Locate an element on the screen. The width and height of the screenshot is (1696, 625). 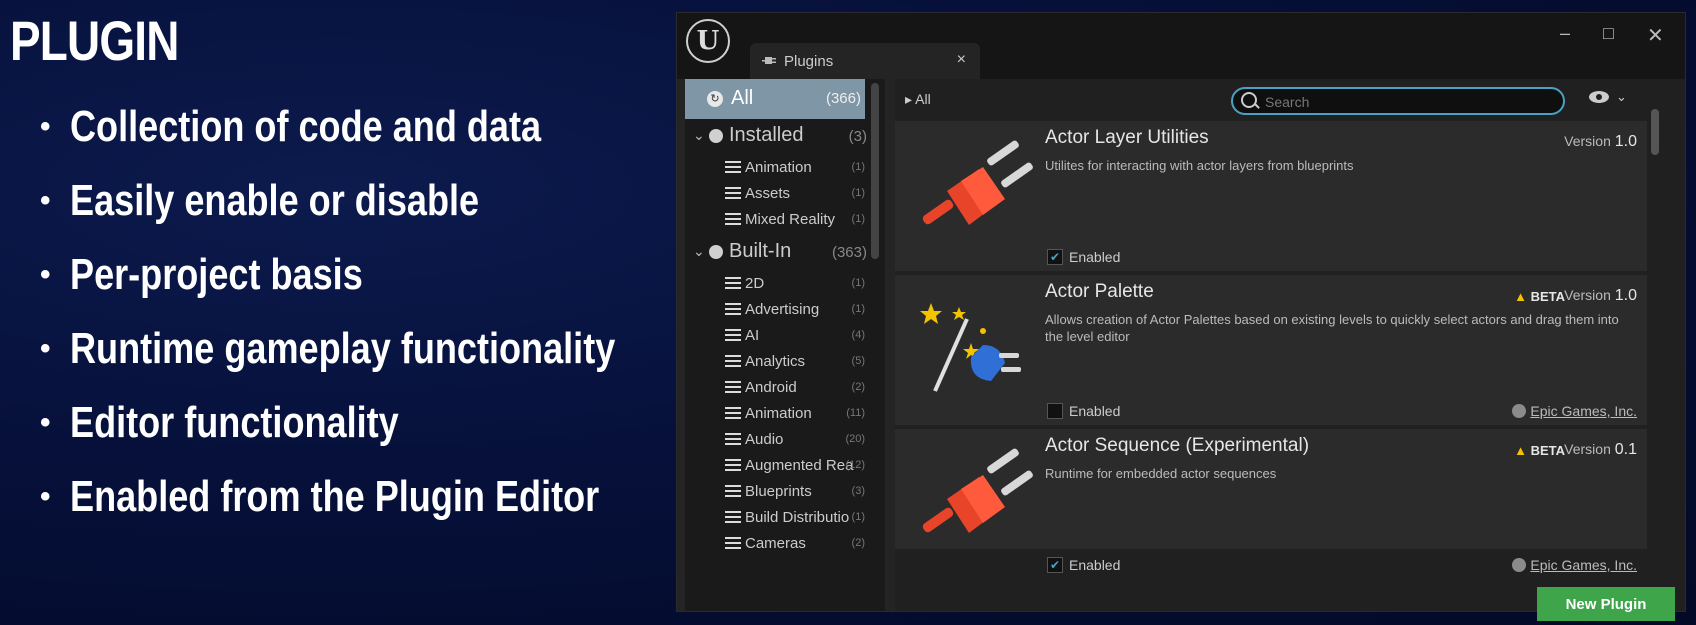
eye-icon is located at coordinates (1599, 97).